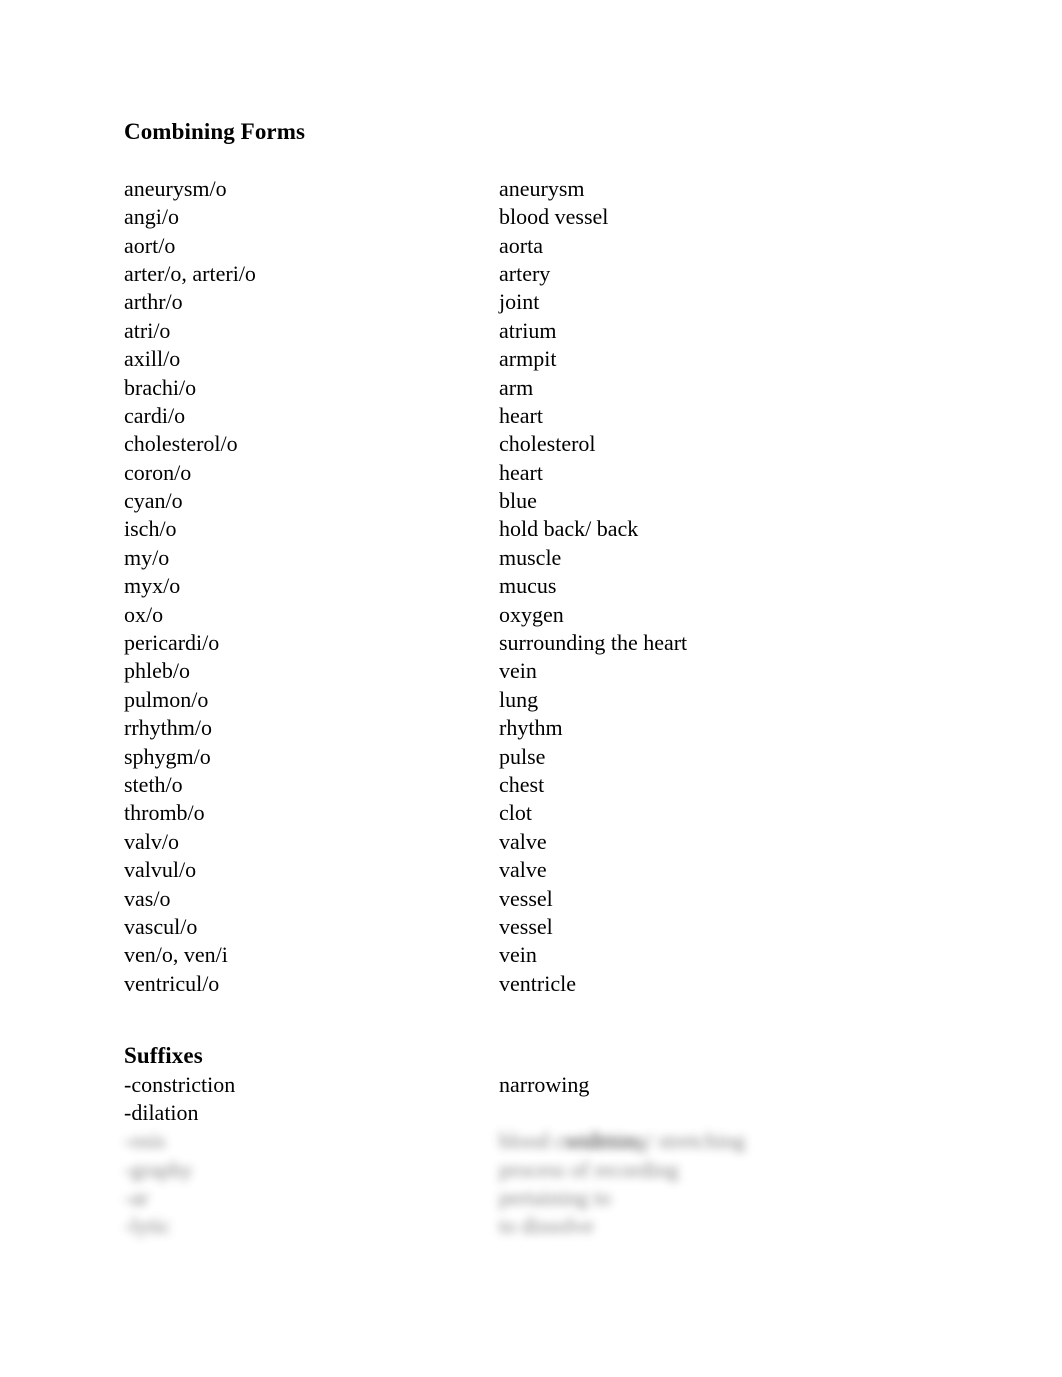 This screenshot has width=1062, height=1377. What do you see at coordinates (155, 415) in the screenshot?
I see `term-cell: cardi/o` at bounding box center [155, 415].